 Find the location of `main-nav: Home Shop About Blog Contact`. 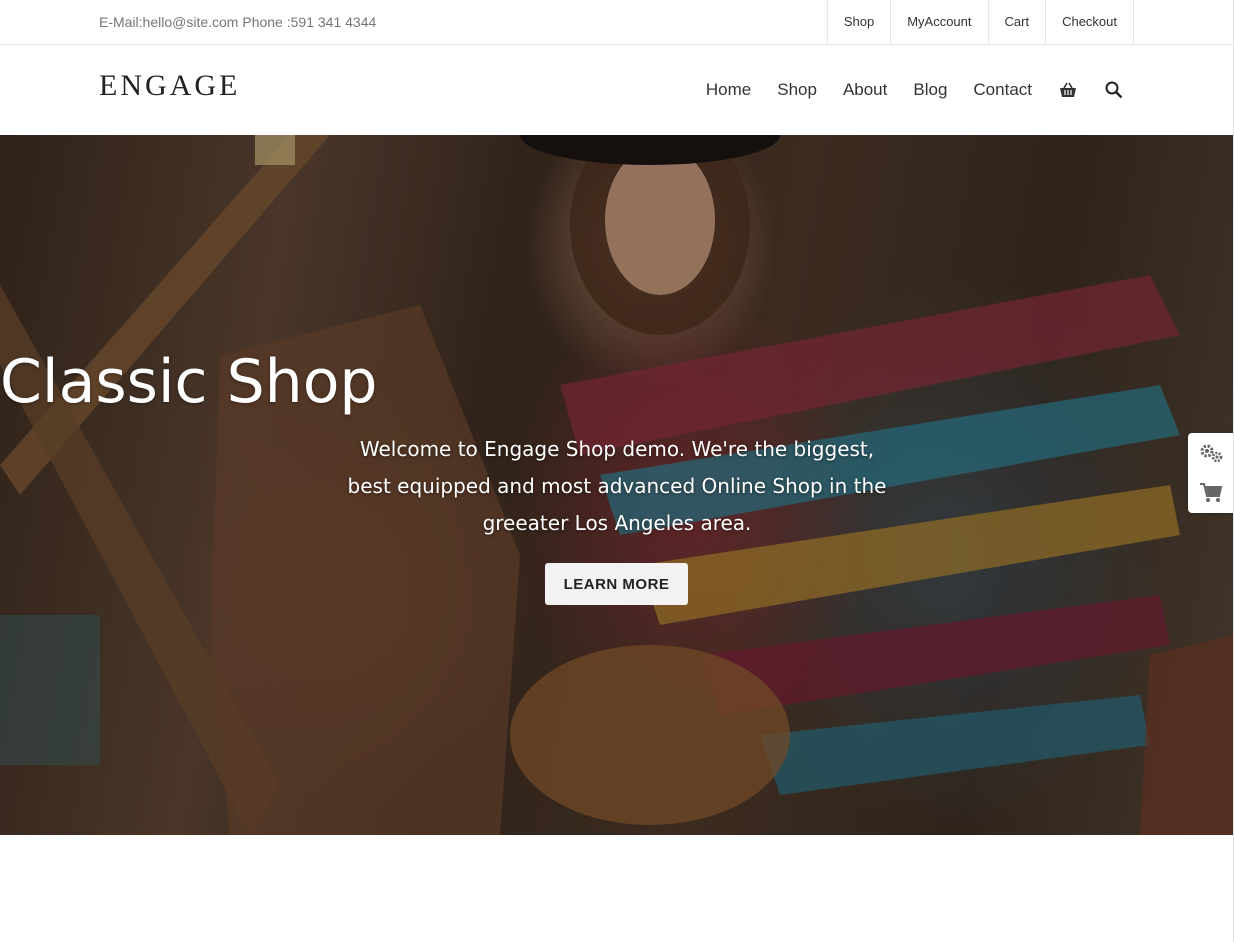

main-nav: Home Shop About Blog Contact is located at coordinates (902, 90).